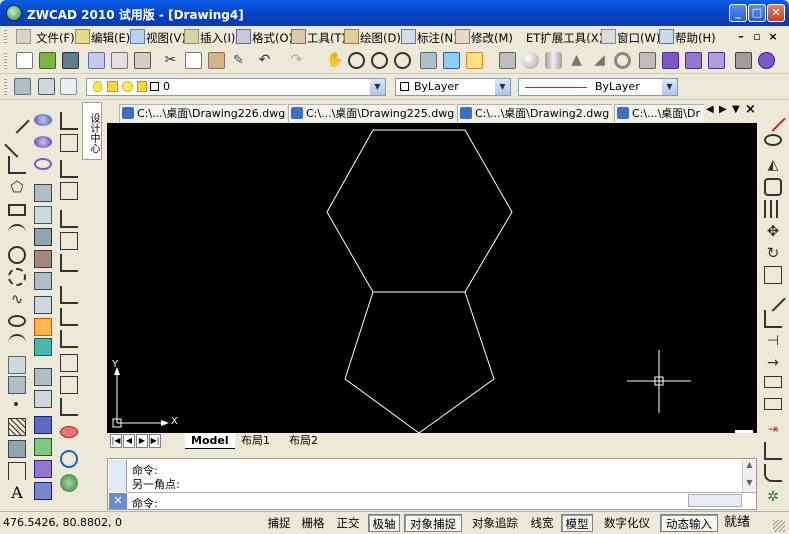 Image resolution: width=789 pixels, height=534 pixels. What do you see at coordinates (380, 38) in the screenshot?
I see `menu-draw: 绘图(D)` at bounding box center [380, 38].